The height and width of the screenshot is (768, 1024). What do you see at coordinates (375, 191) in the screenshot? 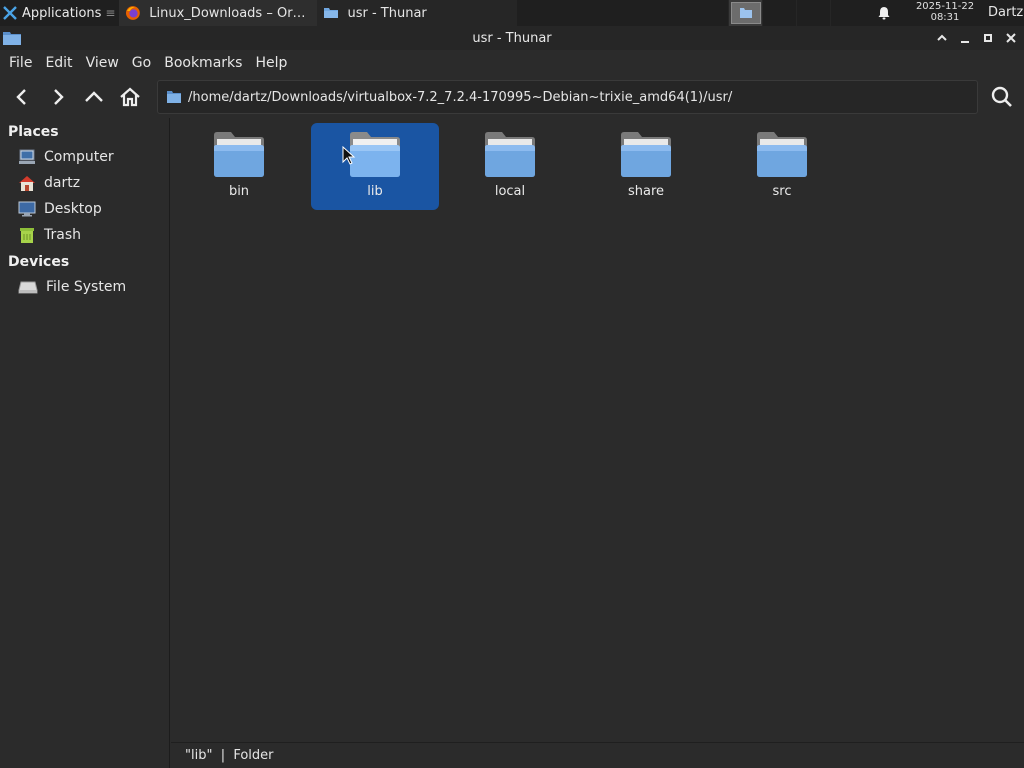
I see `folder-name: lib` at bounding box center [375, 191].